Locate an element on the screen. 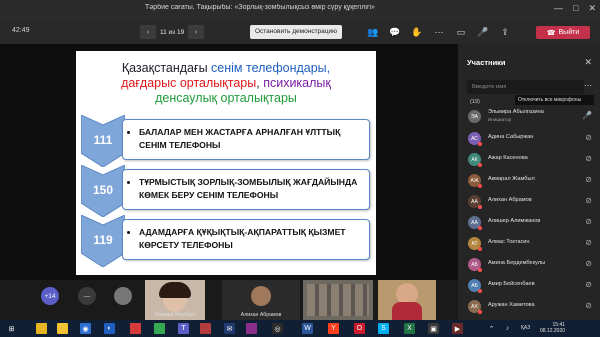  status-dot is located at coordinates (480, 144).